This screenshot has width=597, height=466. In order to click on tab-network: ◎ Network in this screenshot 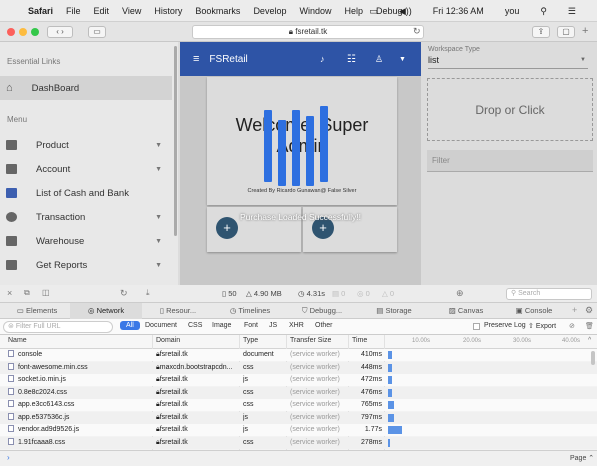, I will do `click(106, 311)`.